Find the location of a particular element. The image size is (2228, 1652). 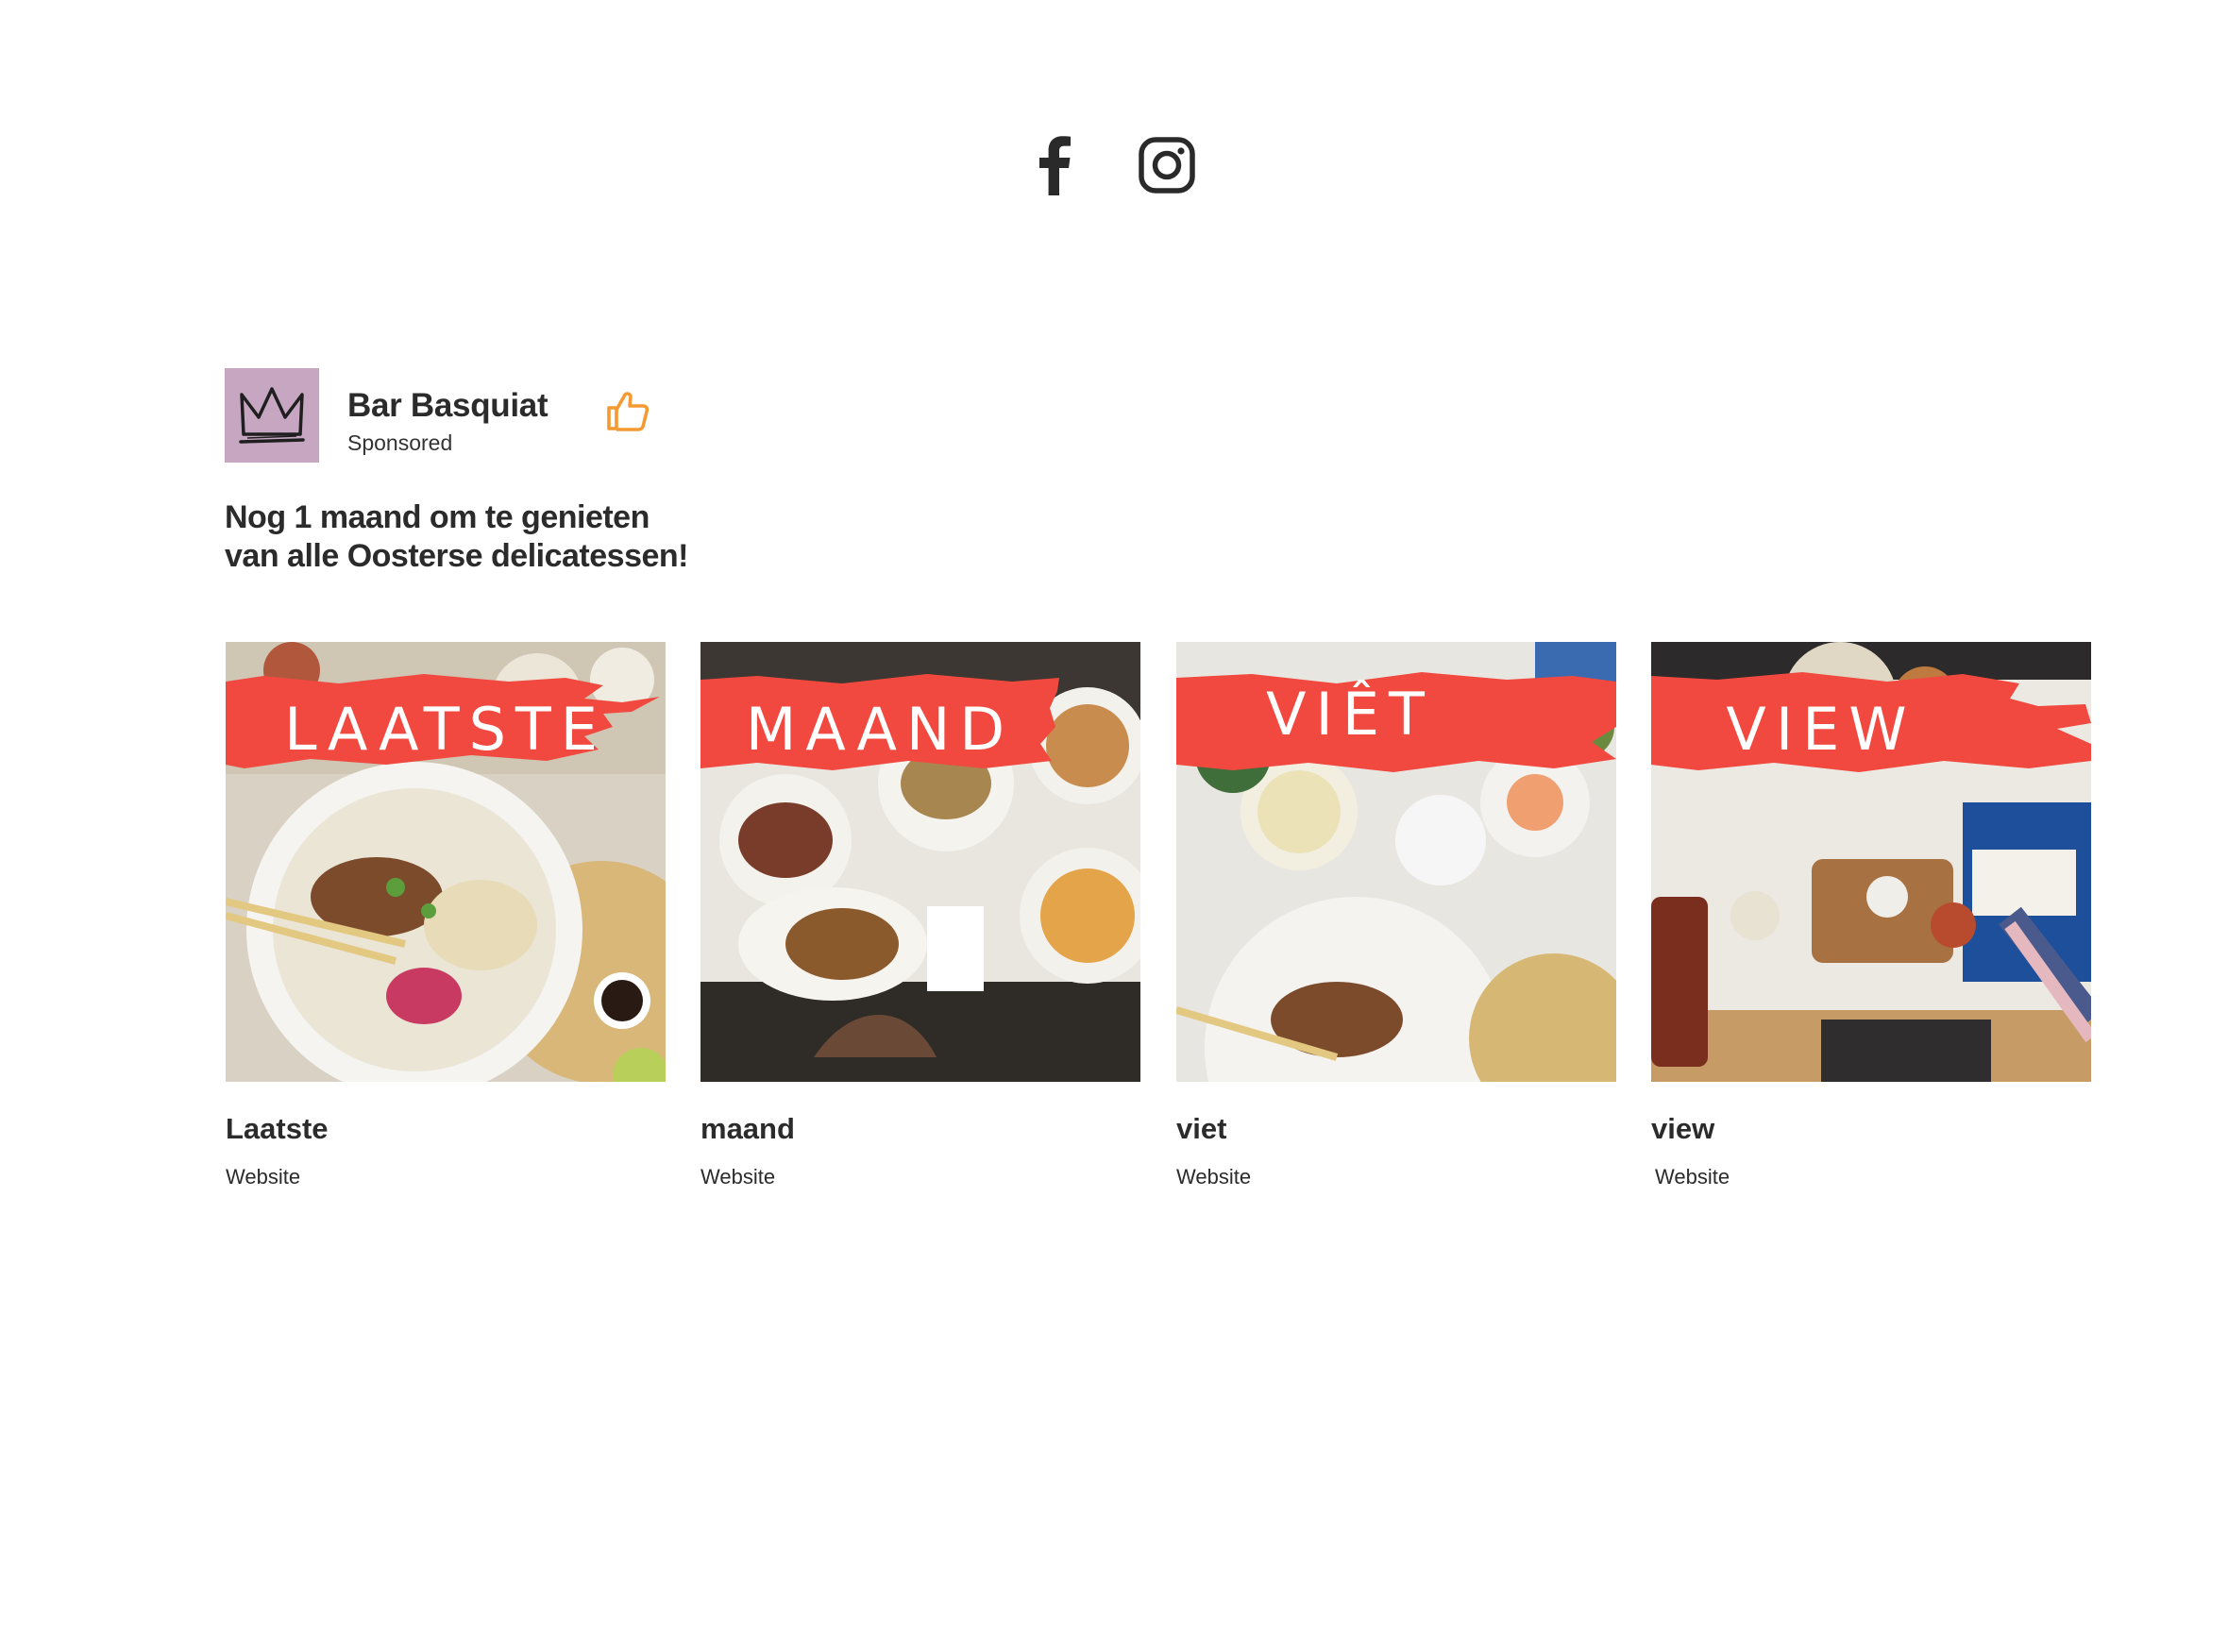

avatar is located at coordinates (272, 415).